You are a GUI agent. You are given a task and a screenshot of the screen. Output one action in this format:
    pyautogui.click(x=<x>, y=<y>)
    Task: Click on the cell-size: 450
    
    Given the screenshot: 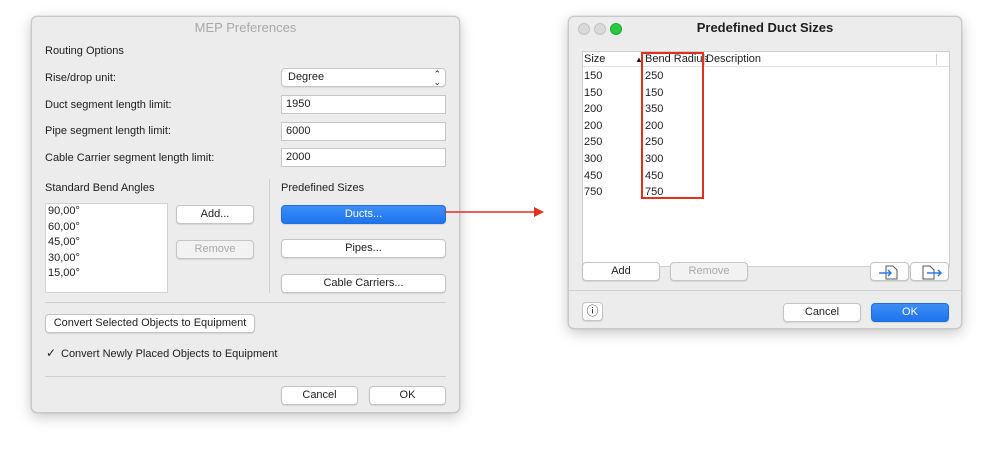 What is the action you would take?
    pyautogui.click(x=593, y=175)
    